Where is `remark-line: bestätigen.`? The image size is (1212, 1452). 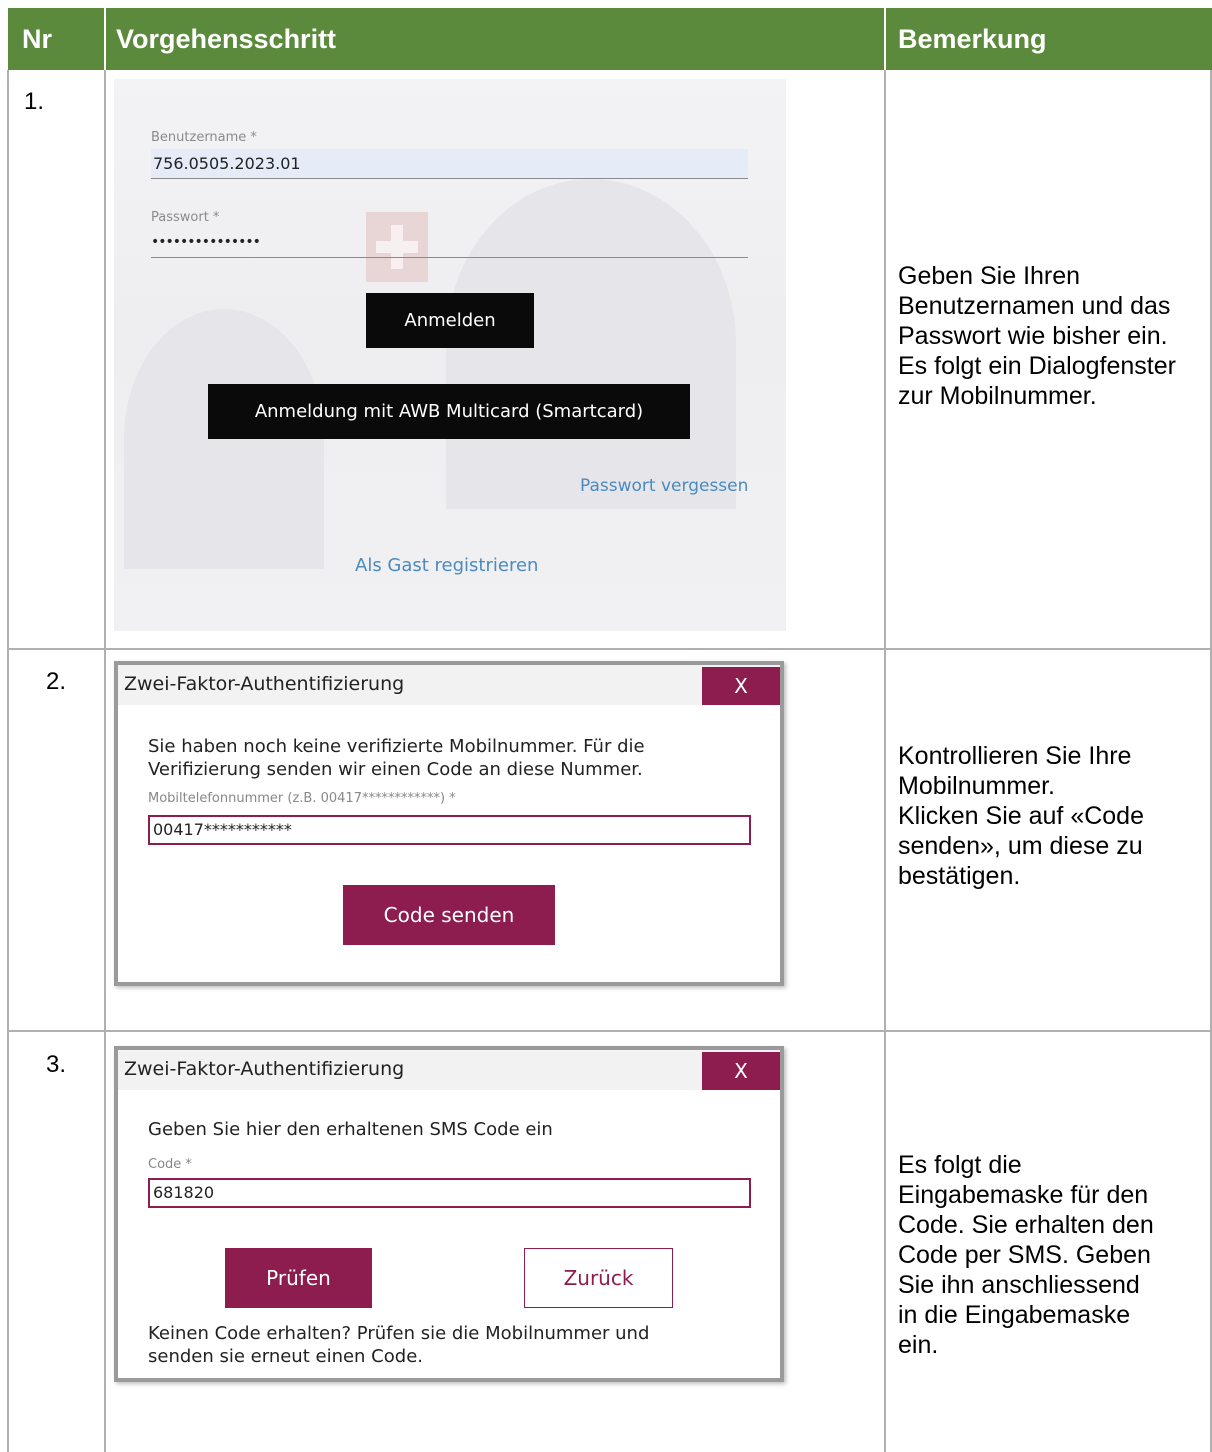
remark-line: bestätigen. is located at coordinates (959, 876).